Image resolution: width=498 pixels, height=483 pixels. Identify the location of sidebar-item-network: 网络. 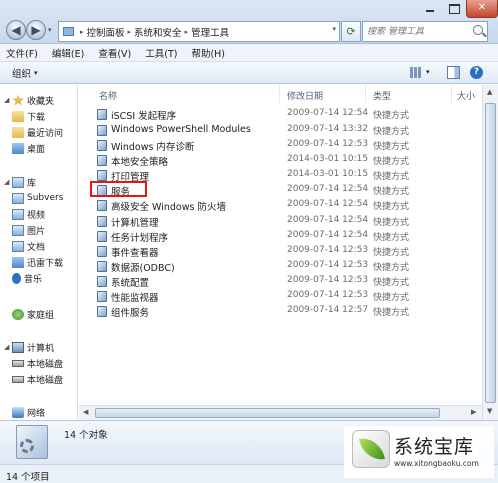
(28, 412).